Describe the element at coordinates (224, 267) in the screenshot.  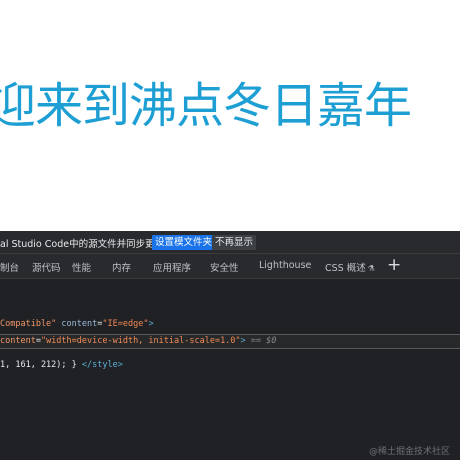
I see `tab-security: 安全性` at that location.